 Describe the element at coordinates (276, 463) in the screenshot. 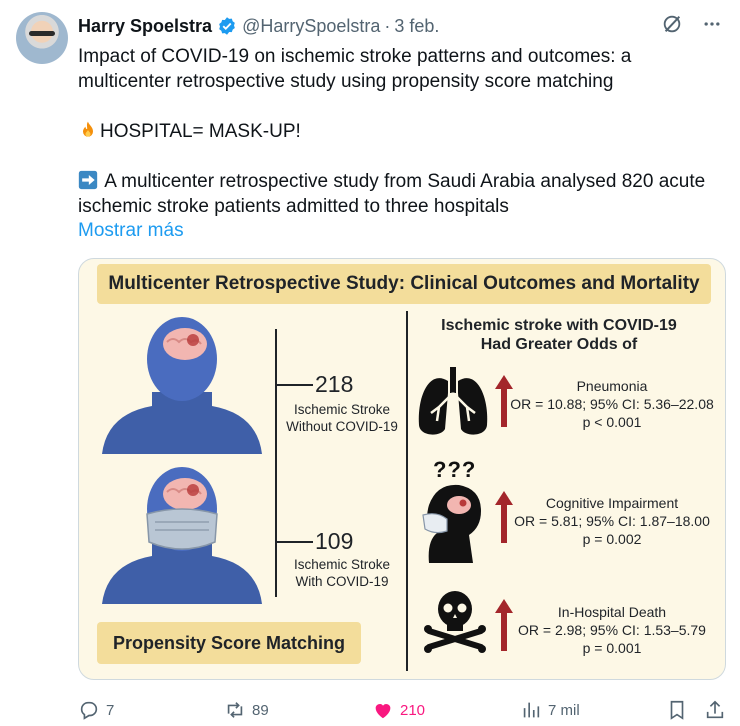

I see `bracket-line` at that location.